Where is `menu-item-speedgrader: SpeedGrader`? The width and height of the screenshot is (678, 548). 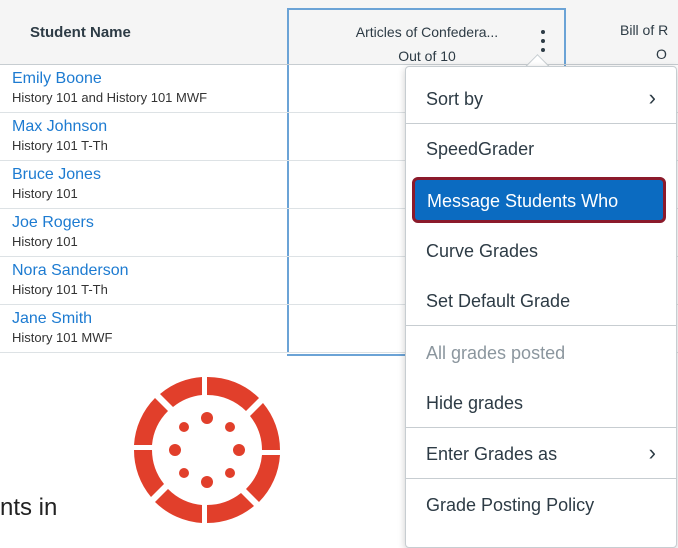
menu-item-speedgrader: SpeedGrader is located at coordinates (541, 149).